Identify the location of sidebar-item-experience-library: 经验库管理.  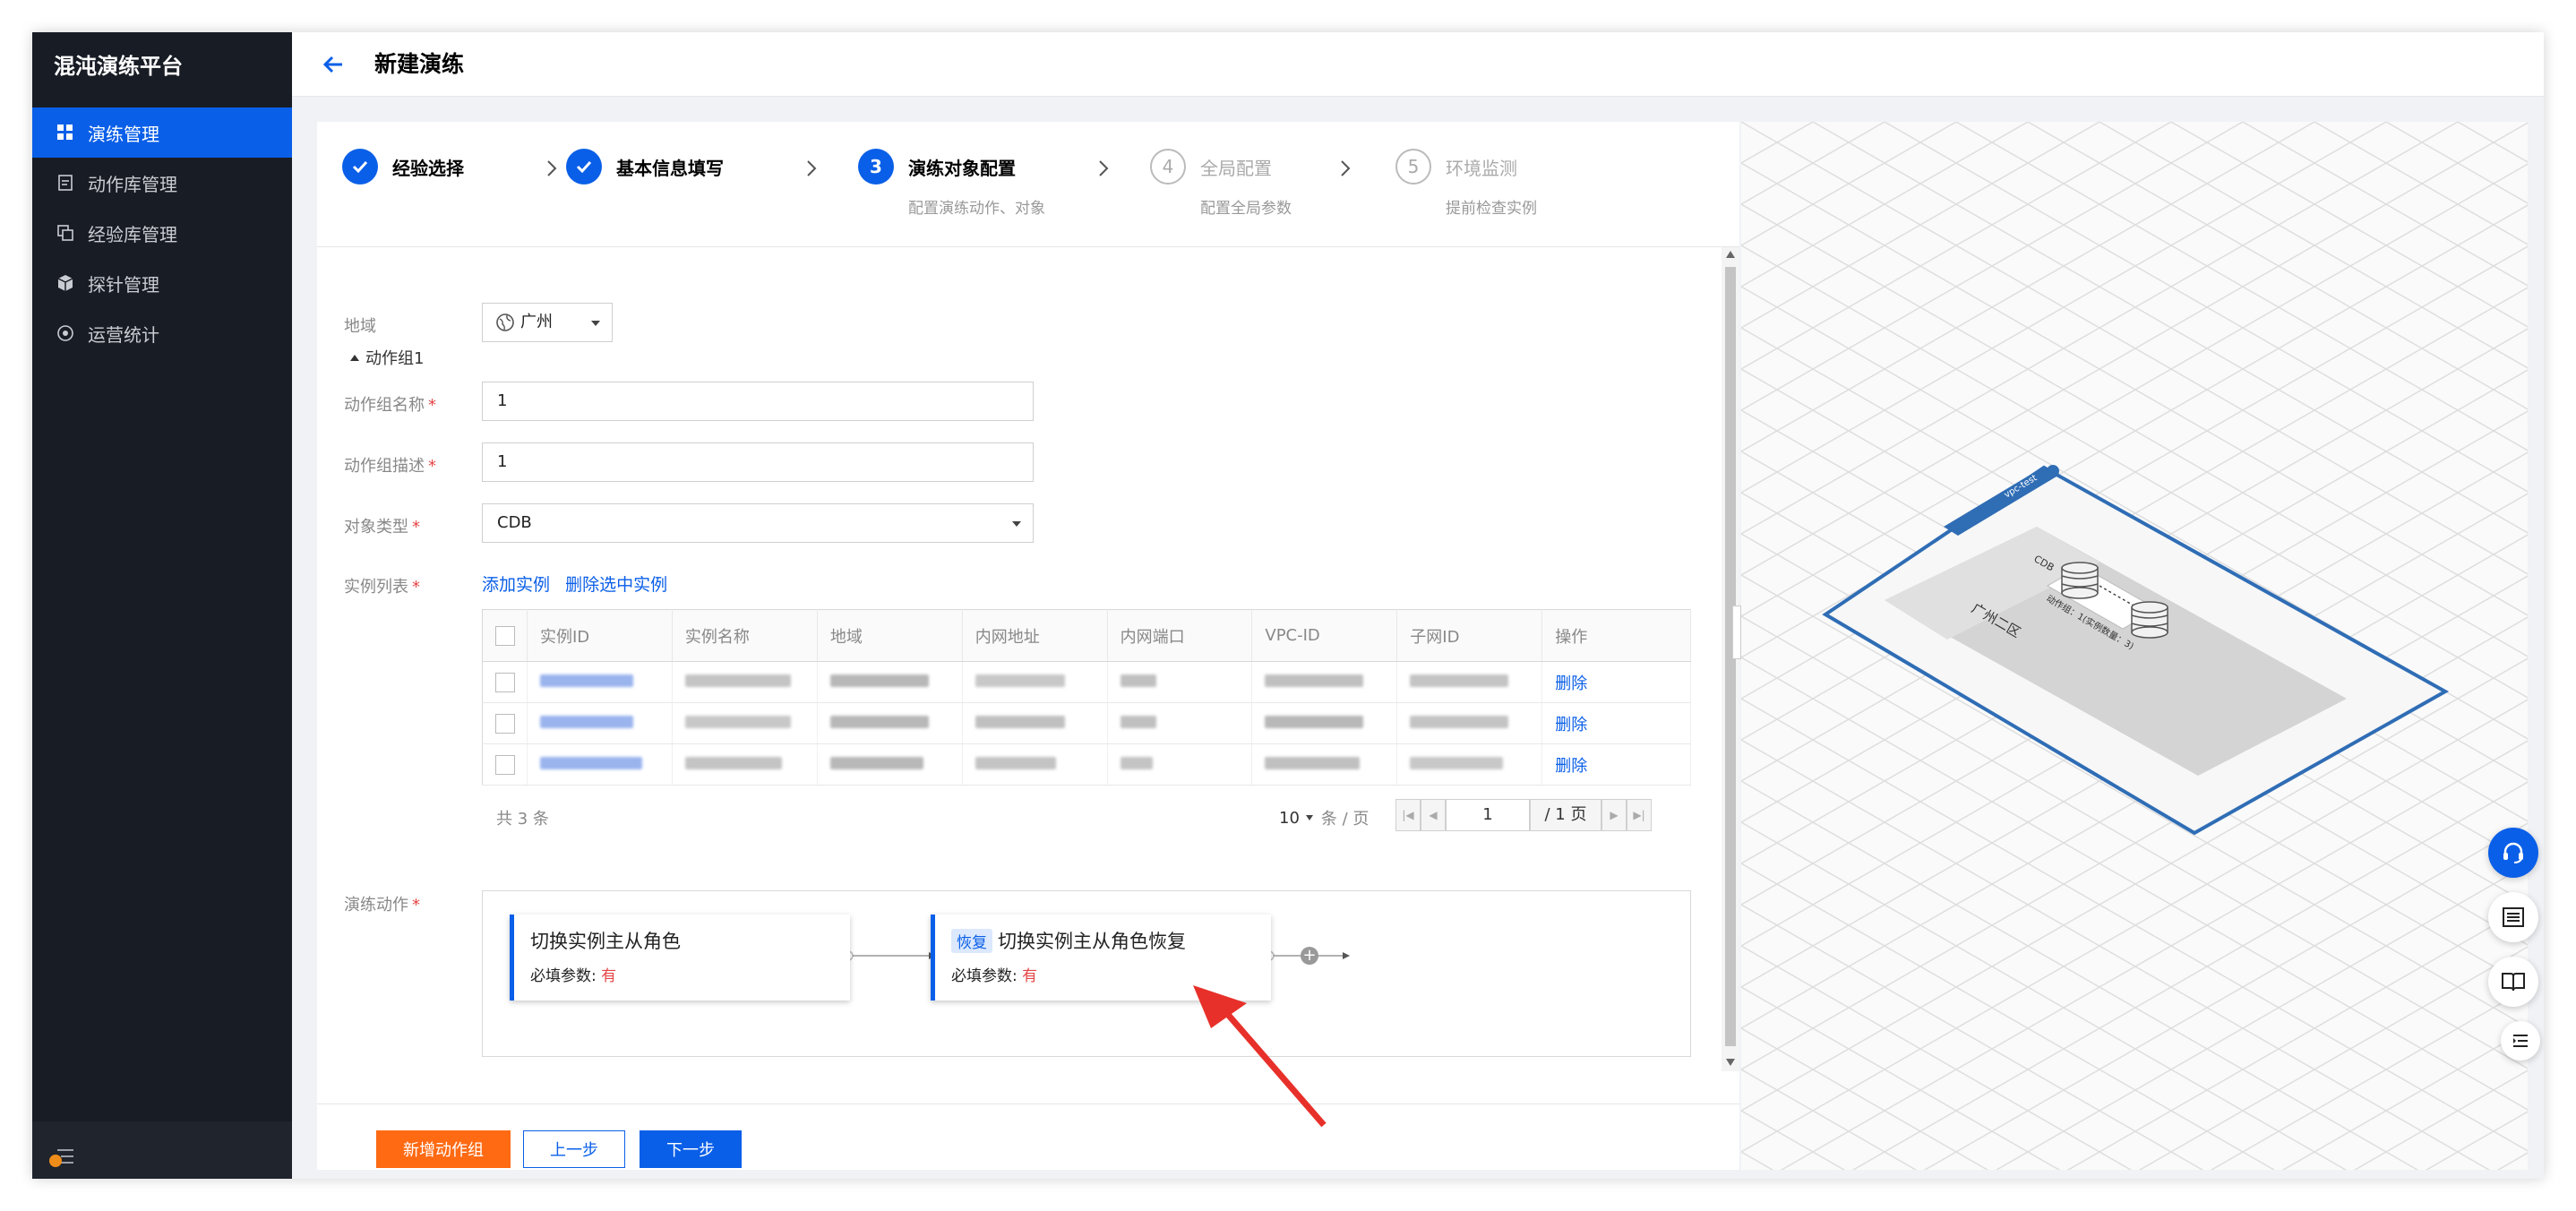
(162, 233).